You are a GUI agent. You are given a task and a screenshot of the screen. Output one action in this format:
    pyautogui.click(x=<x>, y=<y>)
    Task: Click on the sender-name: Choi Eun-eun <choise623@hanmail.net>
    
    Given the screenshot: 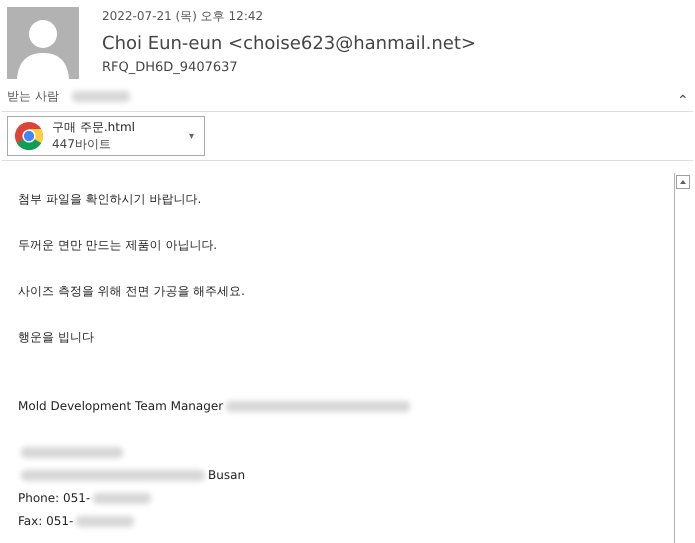 What is the action you would take?
    pyautogui.click(x=289, y=43)
    